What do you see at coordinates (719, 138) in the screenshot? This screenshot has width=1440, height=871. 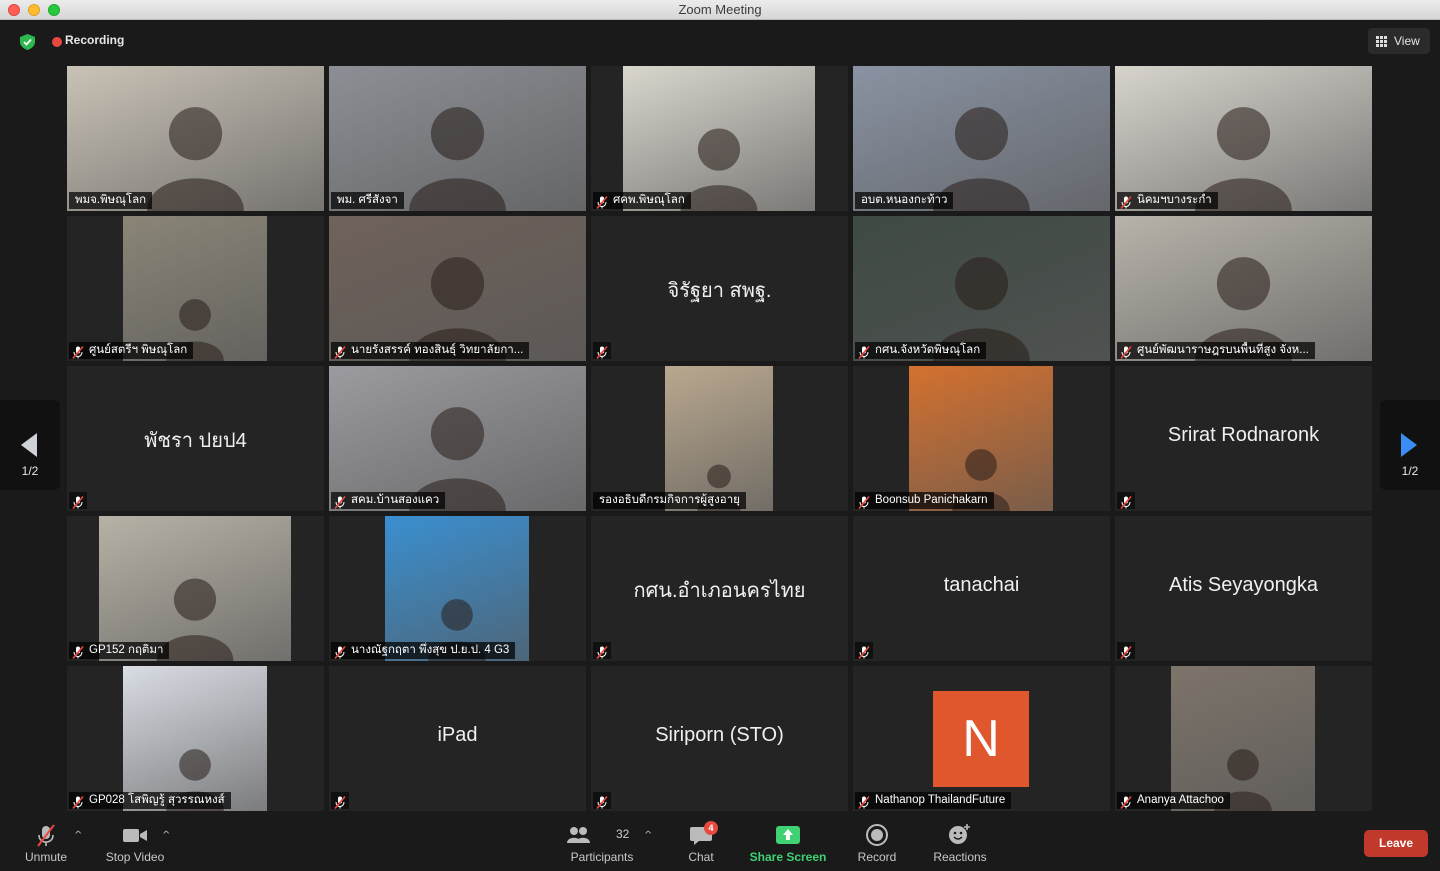 I see `participant-tile: ศคพ.พิษณุโลก` at bounding box center [719, 138].